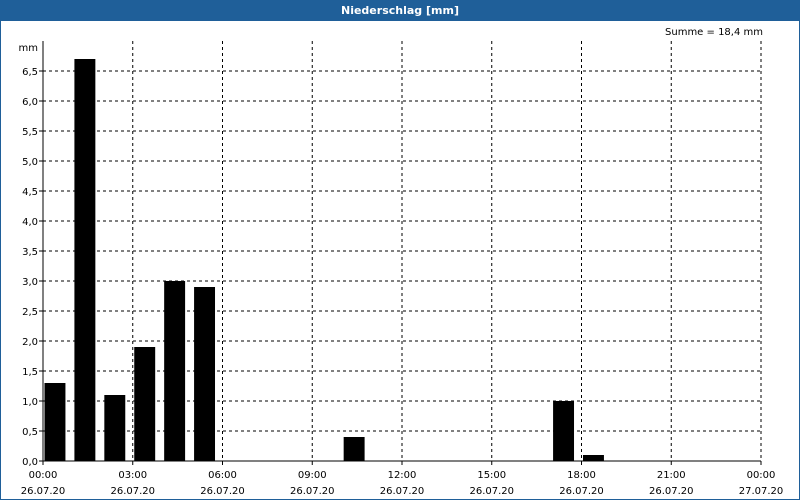 This screenshot has width=800, height=500. What do you see at coordinates (581, 475) in the screenshot?
I see `x-tick-time-label: 18:00` at bounding box center [581, 475].